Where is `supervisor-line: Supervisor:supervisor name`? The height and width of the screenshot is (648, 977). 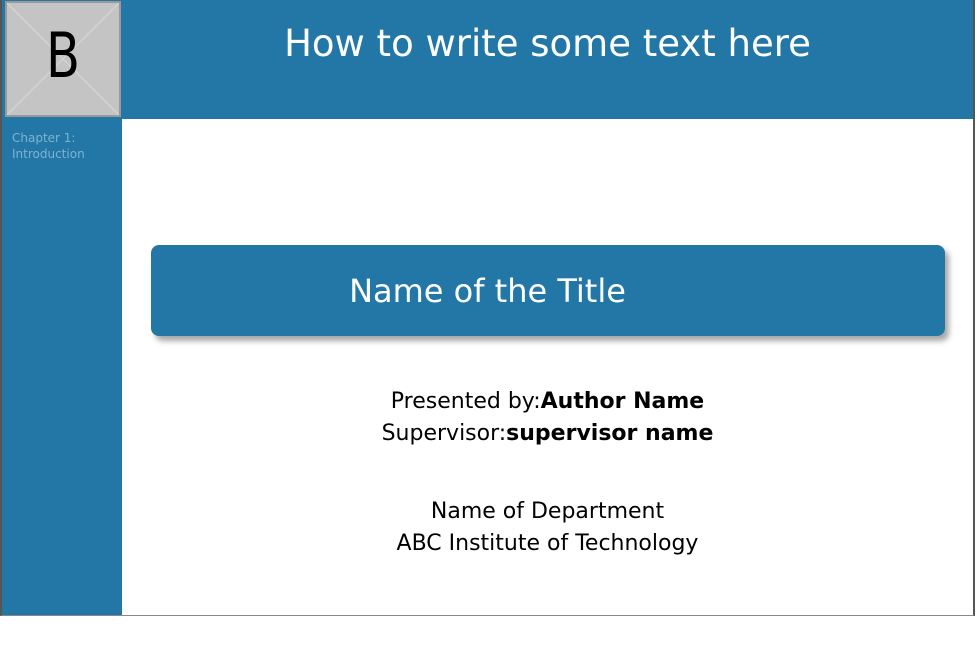
supervisor-line: Supervisor:supervisor name is located at coordinates (547, 434).